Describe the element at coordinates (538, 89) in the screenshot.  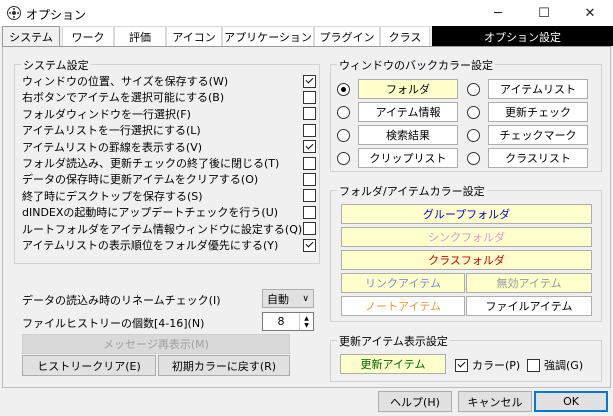
I see `window-color-swatch: アイテムリスト` at that location.